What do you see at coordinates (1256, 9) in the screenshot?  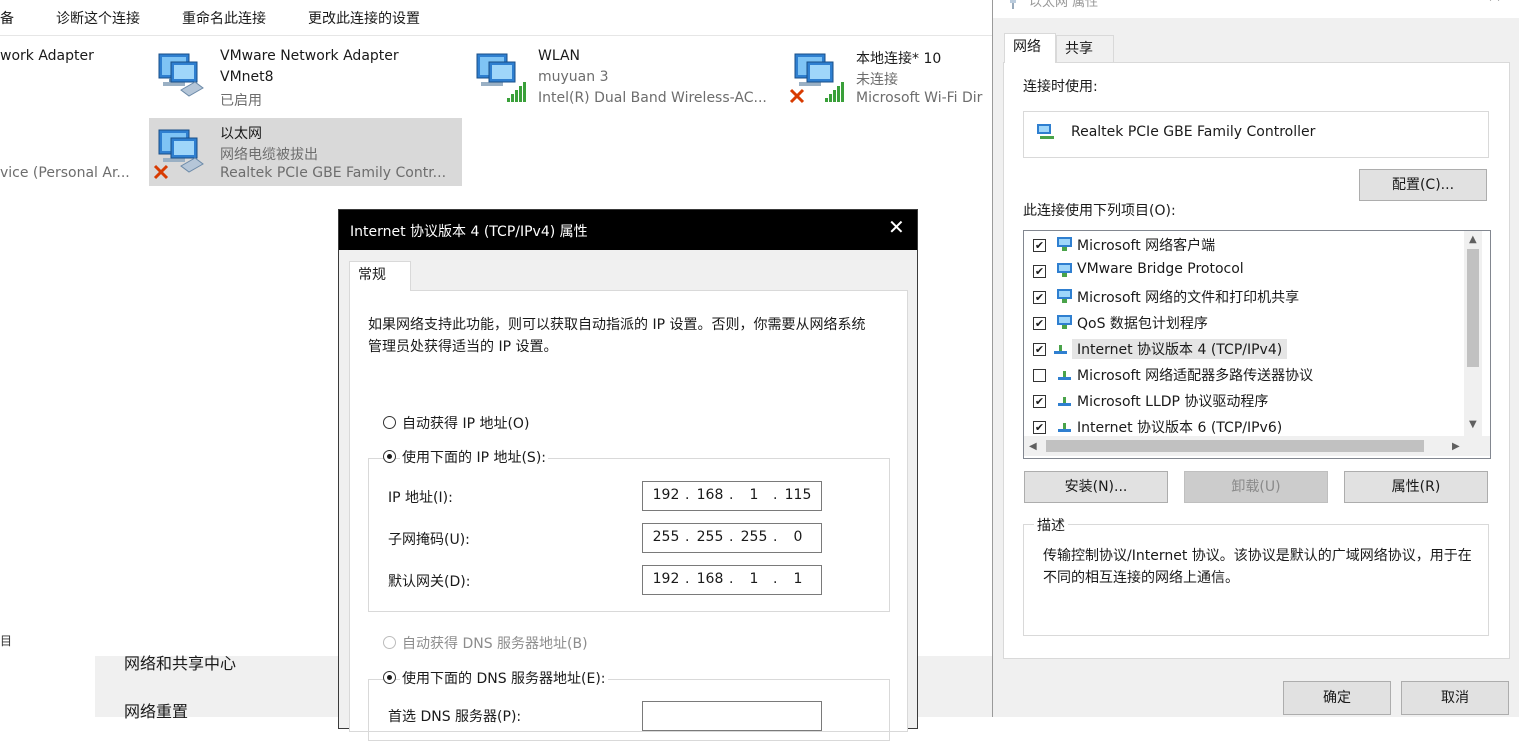 I see `dialog-titlebar: 以太网 属性 ✕` at bounding box center [1256, 9].